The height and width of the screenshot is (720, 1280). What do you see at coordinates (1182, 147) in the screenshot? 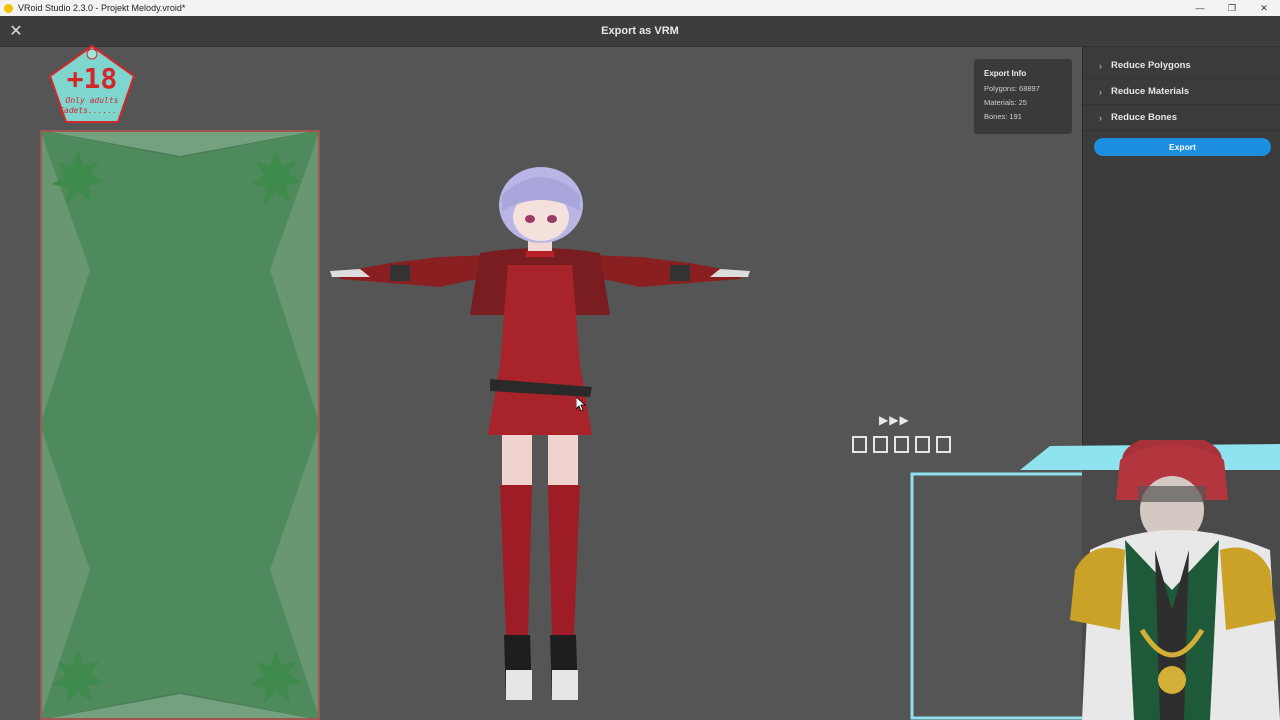
I see `export-button: Export` at bounding box center [1182, 147].